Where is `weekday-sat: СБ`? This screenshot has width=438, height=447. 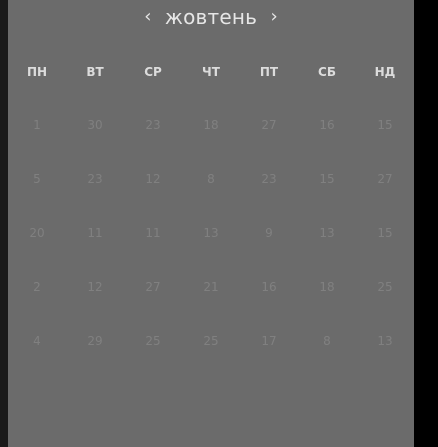 weekday-sat: СБ is located at coordinates (327, 72).